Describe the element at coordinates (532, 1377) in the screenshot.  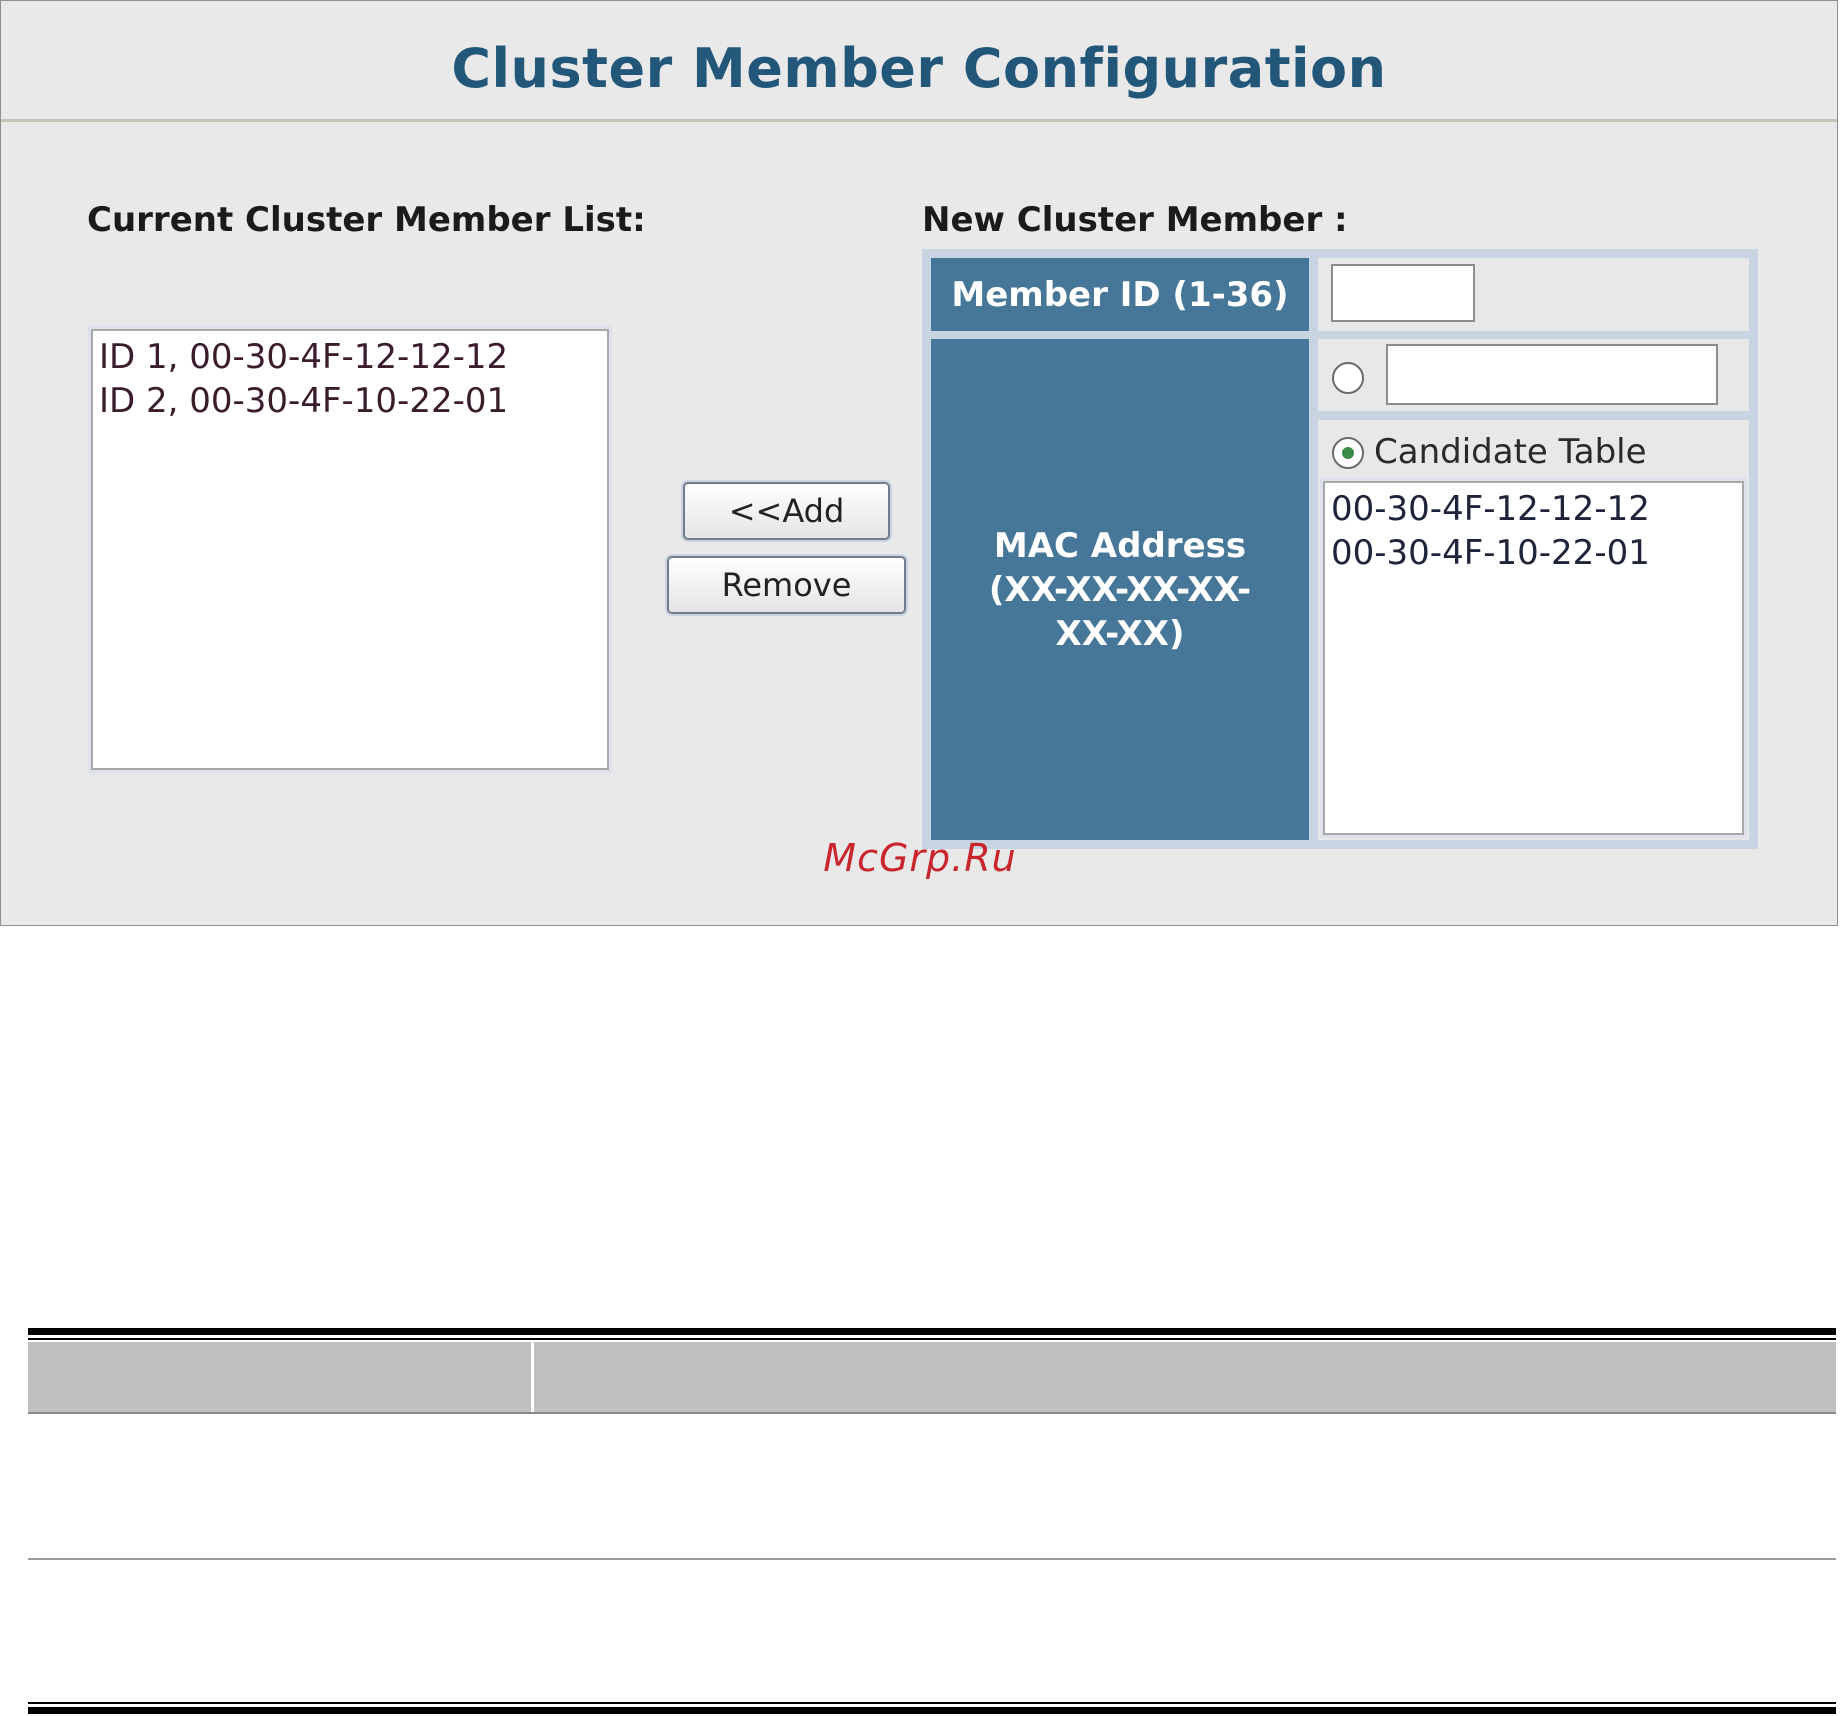
I see `table-header-divider` at that location.